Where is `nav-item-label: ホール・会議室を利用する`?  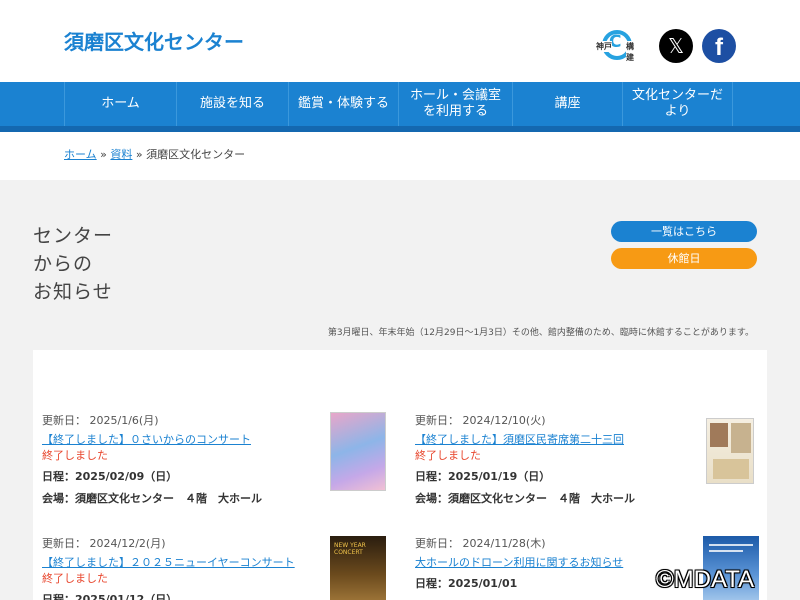
nav-item-label: ホール・会議室を利用する is located at coordinates (455, 103).